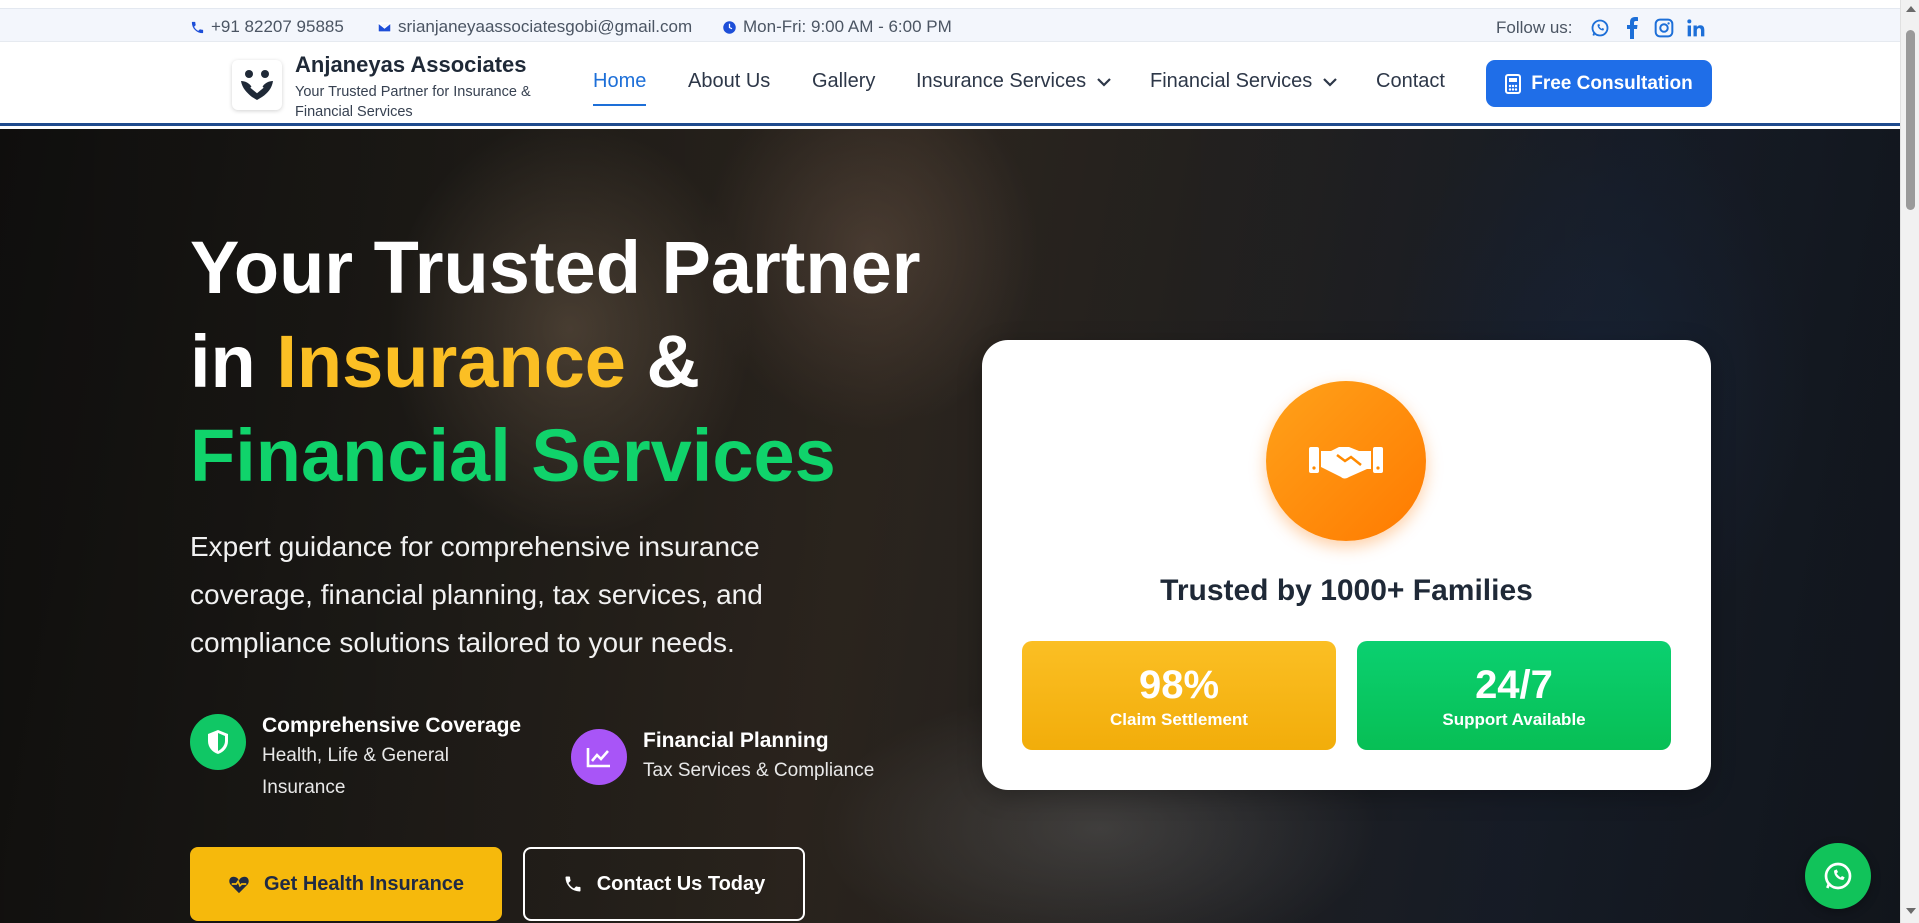 The height and width of the screenshot is (923, 1919). I want to click on free-consultation-button: Free Consultation, so click(1599, 83).